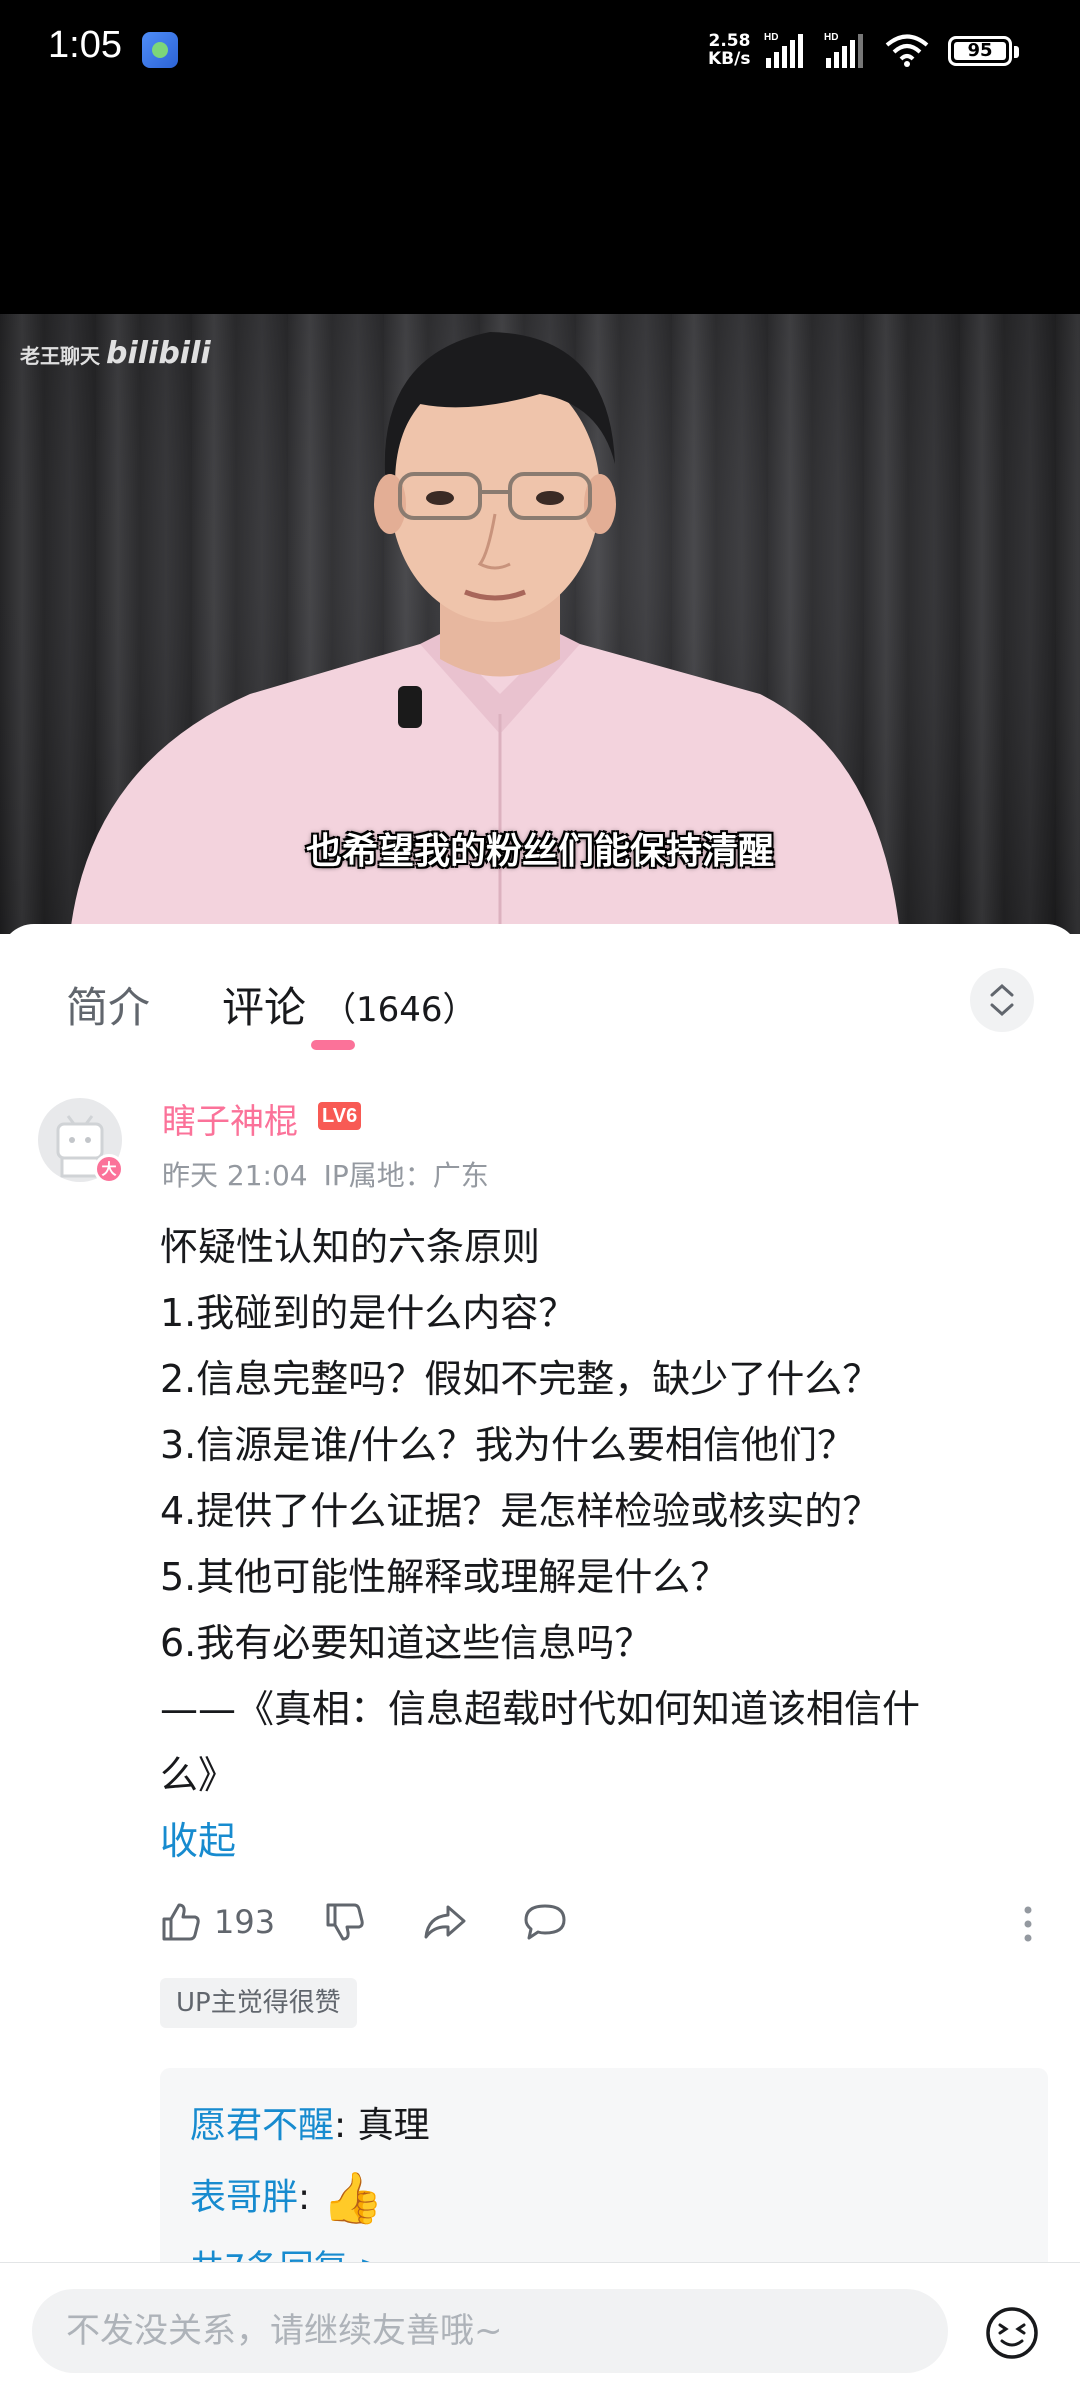  Describe the element at coordinates (368, 1313) in the screenshot. I see `comment-line: 1.我碰到的是什么内容？` at that location.